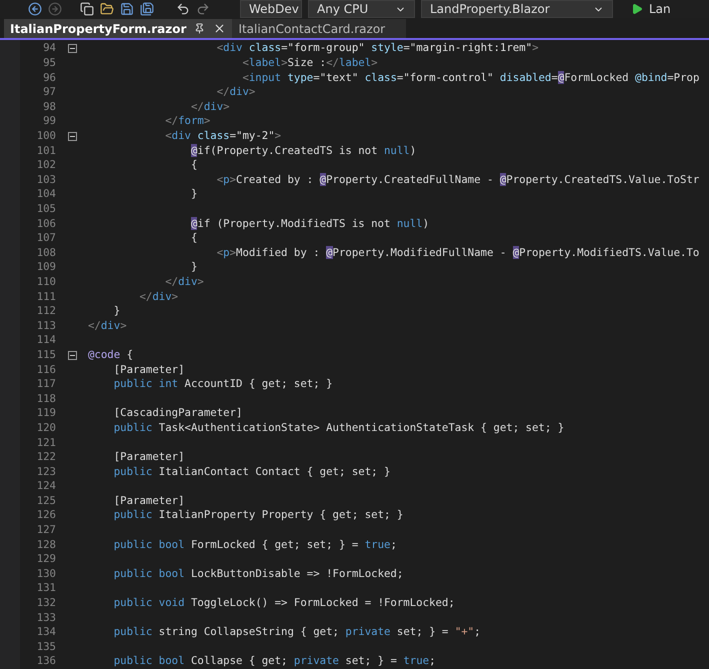 The height and width of the screenshot is (669, 709). Describe the element at coordinates (46, 224) in the screenshot. I see `line-number: 106` at that location.